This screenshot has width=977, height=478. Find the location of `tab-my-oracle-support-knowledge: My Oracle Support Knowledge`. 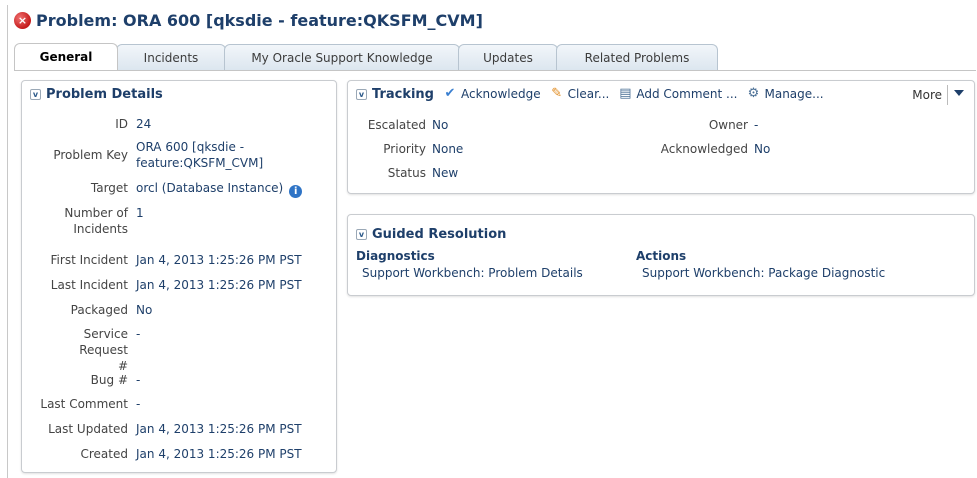

tab-my-oracle-support-knowledge: My Oracle Support Knowledge is located at coordinates (342, 57).